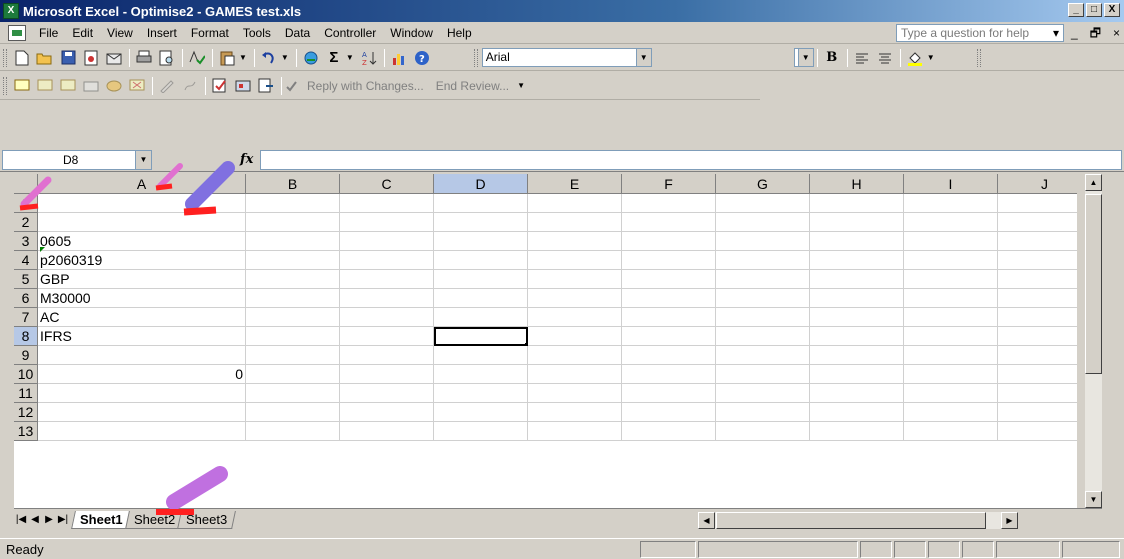 The width and height of the screenshot is (1124, 559). I want to click on menu-controller: Controller, so click(350, 33).